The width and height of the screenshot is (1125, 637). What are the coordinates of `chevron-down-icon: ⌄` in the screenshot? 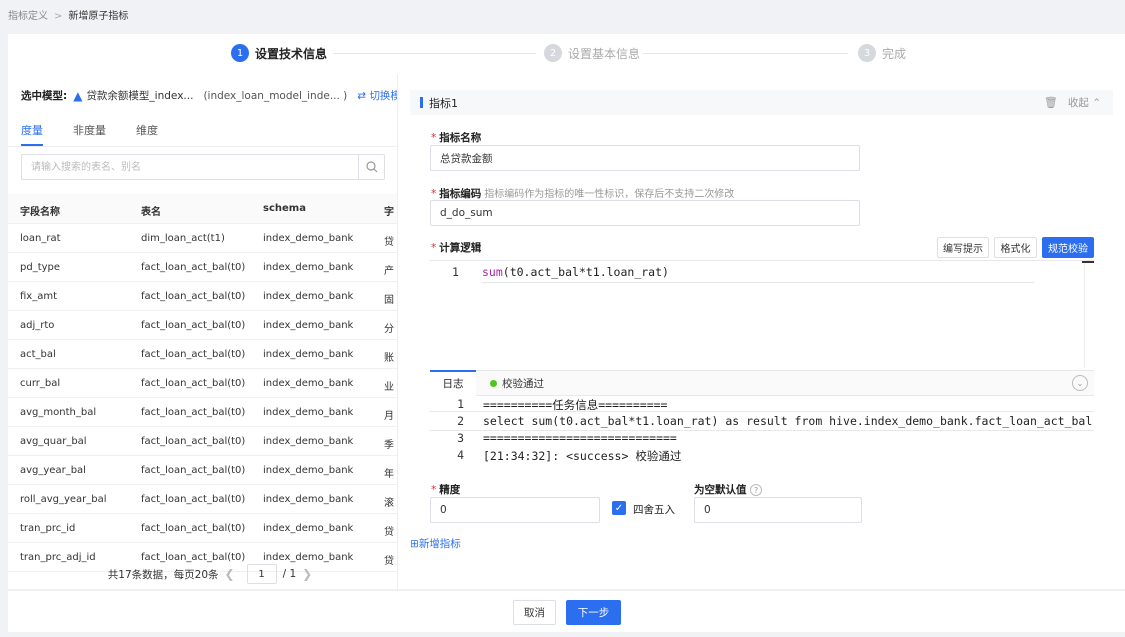 It's located at (1080, 383).